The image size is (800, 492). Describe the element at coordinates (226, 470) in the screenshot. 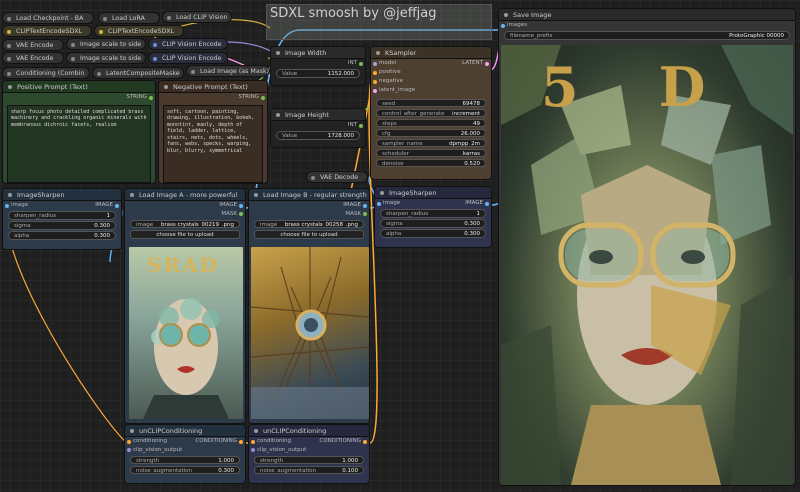

I see `widget-value: 0.300` at that location.